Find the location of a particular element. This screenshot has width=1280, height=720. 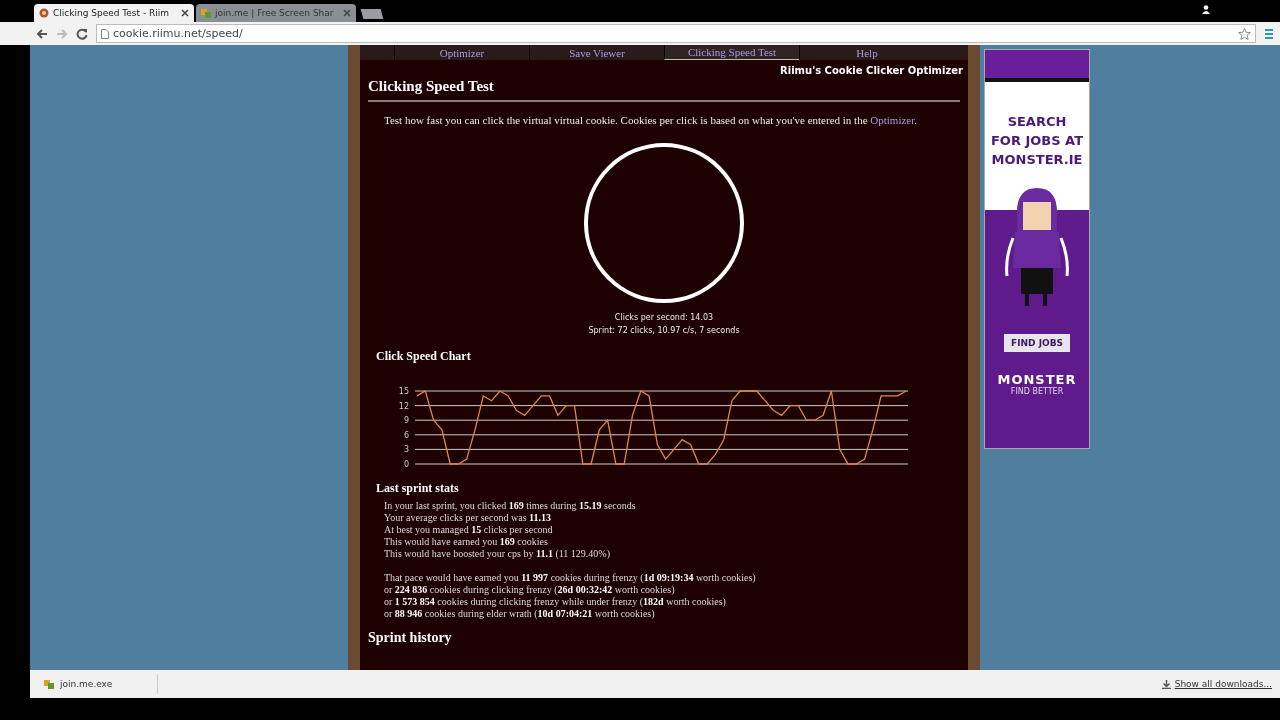

ad-headline: MONSTER.IE is located at coordinates (1037, 160).